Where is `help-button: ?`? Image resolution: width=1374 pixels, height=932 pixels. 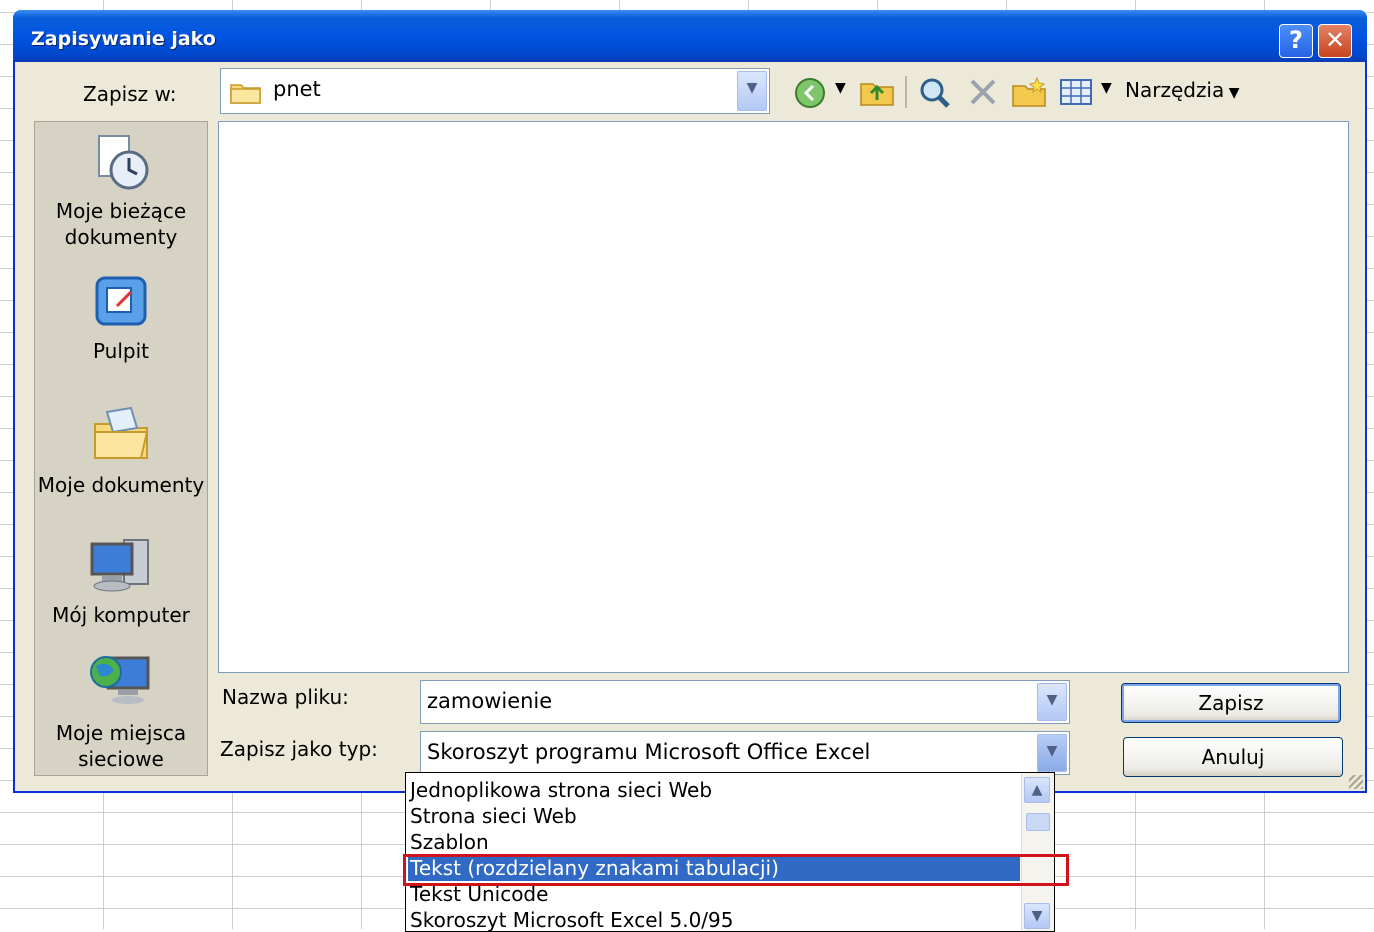
help-button: ? is located at coordinates (1296, 41).